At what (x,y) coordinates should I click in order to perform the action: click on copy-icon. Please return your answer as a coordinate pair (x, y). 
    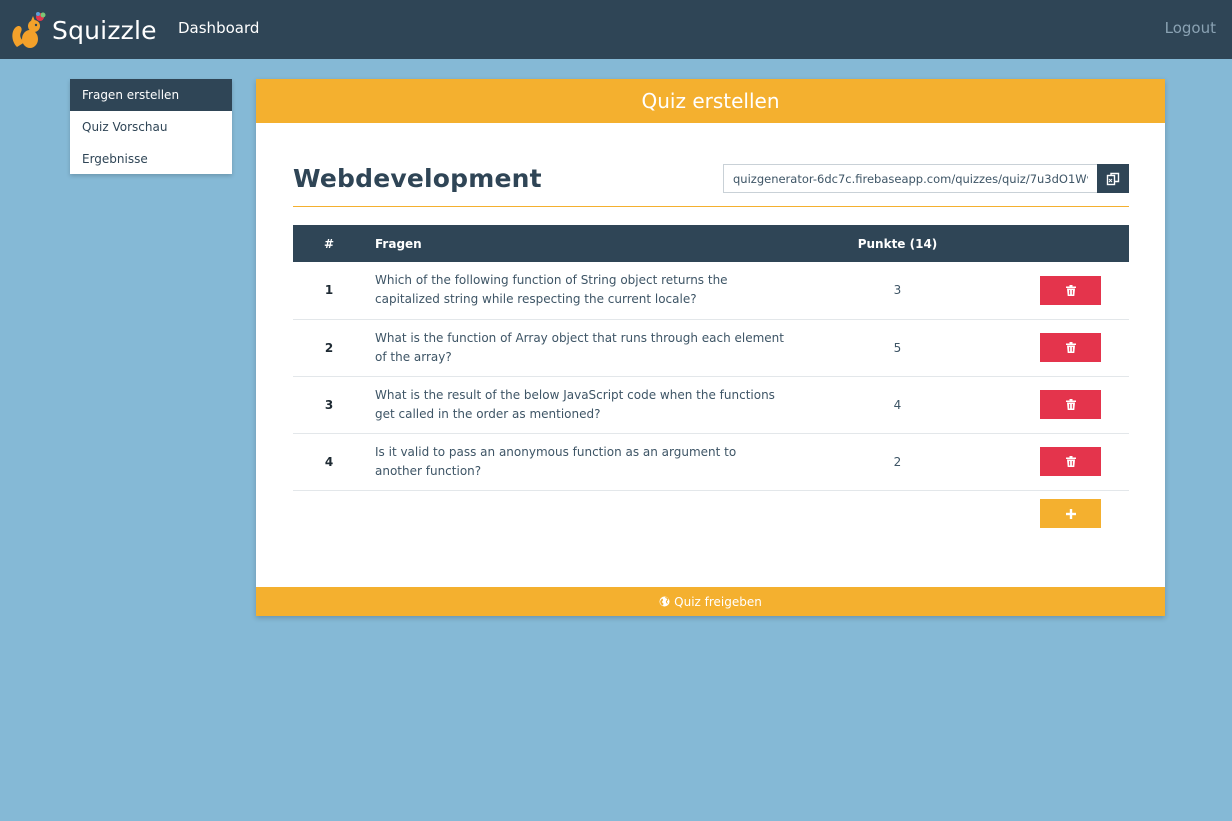
    Looking at the image, I should click on (1113, 178).